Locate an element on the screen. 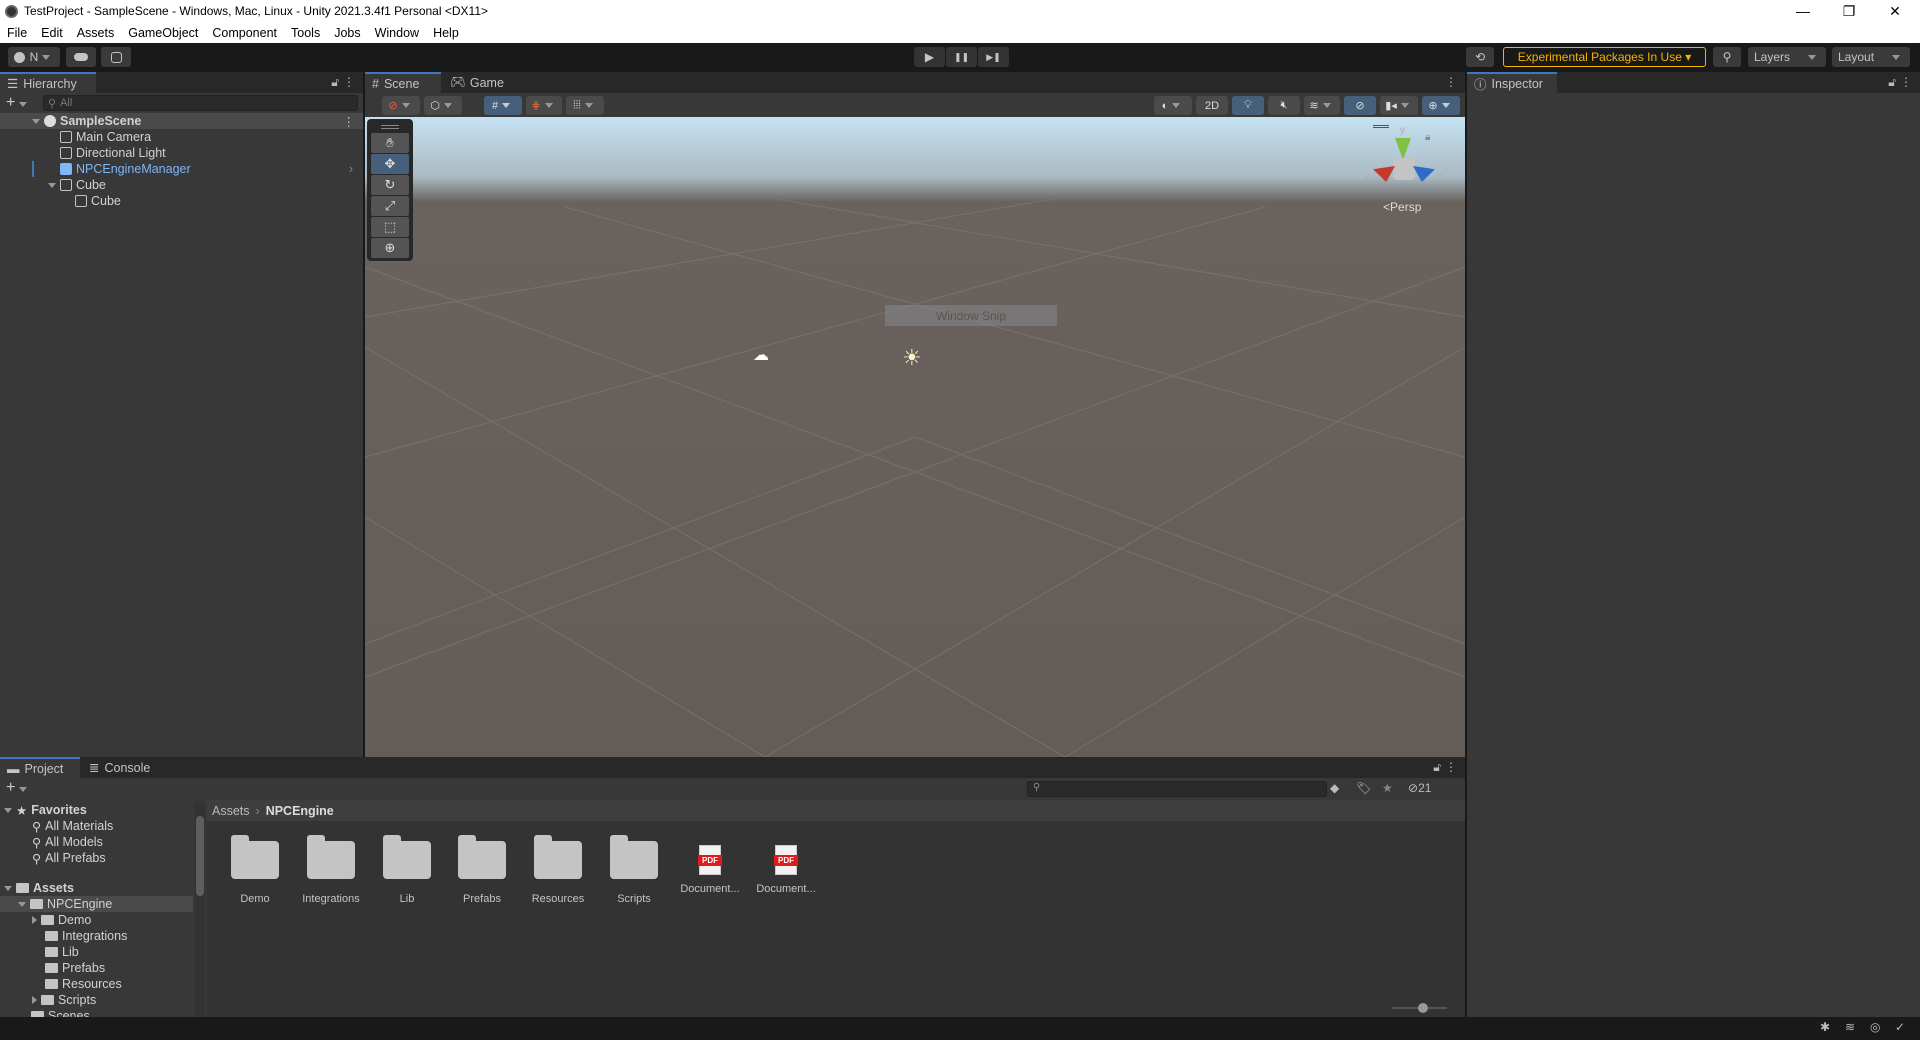 The image size is (1920, 1040). tree-item: Scenes is located at coordinates (60, 1012).